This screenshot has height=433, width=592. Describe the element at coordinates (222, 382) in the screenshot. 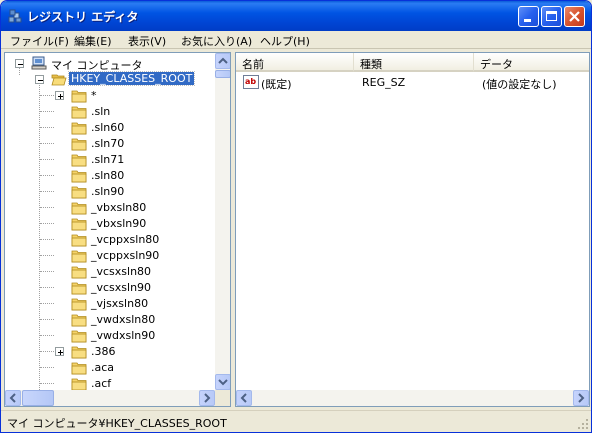

I see `scroll-down-button` at that location.